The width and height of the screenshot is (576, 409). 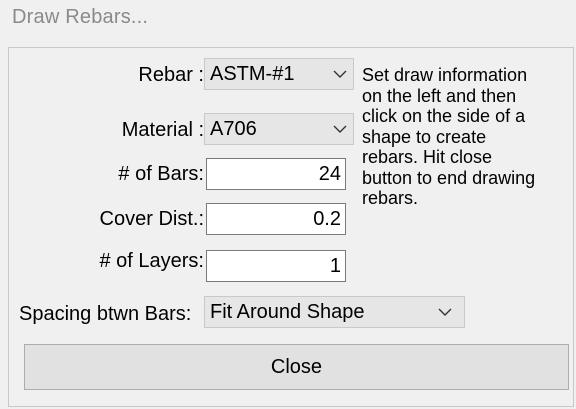 I want to click on cover-dist-label: Cover Dist.:, so click(x=151, y=219).